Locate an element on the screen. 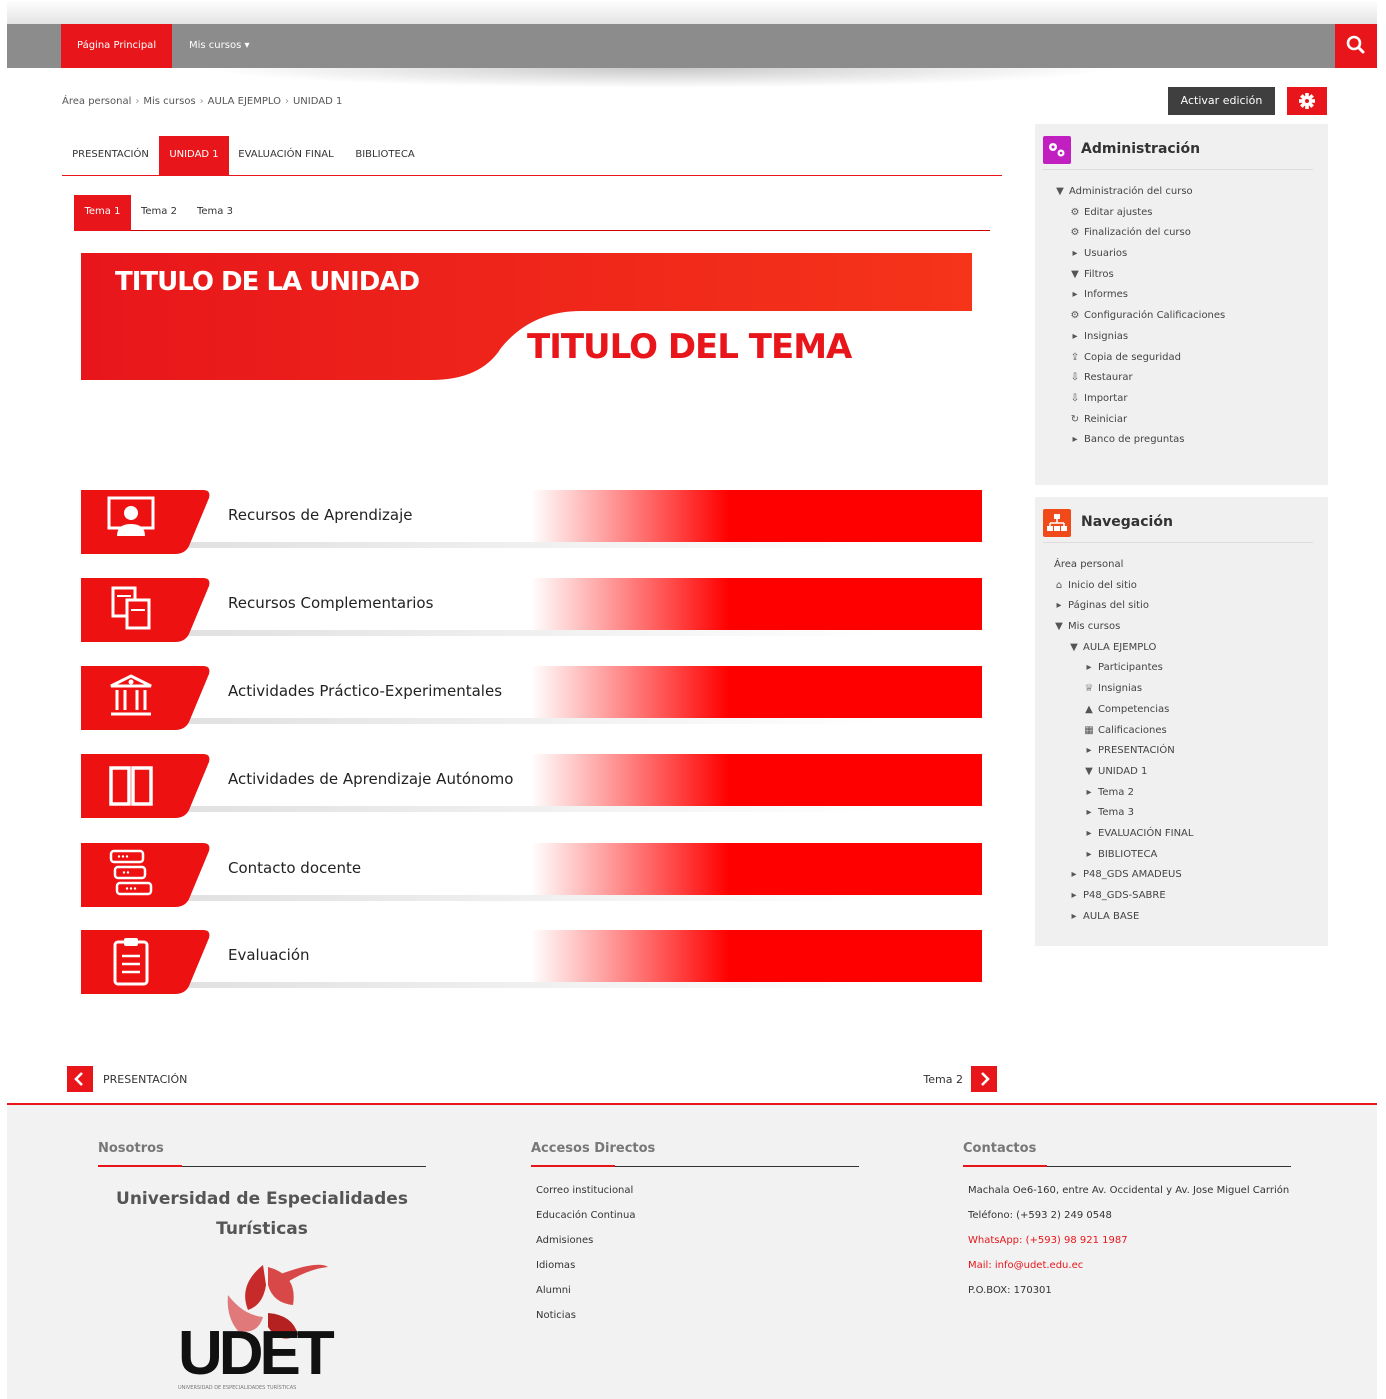 The image size is (1386, 1399). footer-link: Admisiones is located at coordinates (564, 1240).